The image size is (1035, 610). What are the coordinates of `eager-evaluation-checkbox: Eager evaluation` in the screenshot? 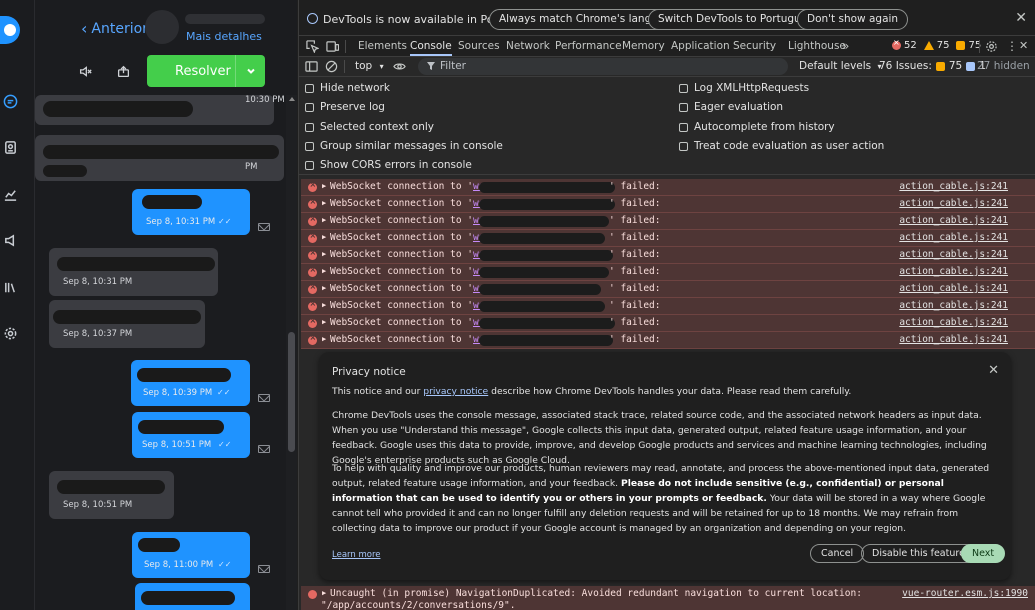 It's located at (731, 107).